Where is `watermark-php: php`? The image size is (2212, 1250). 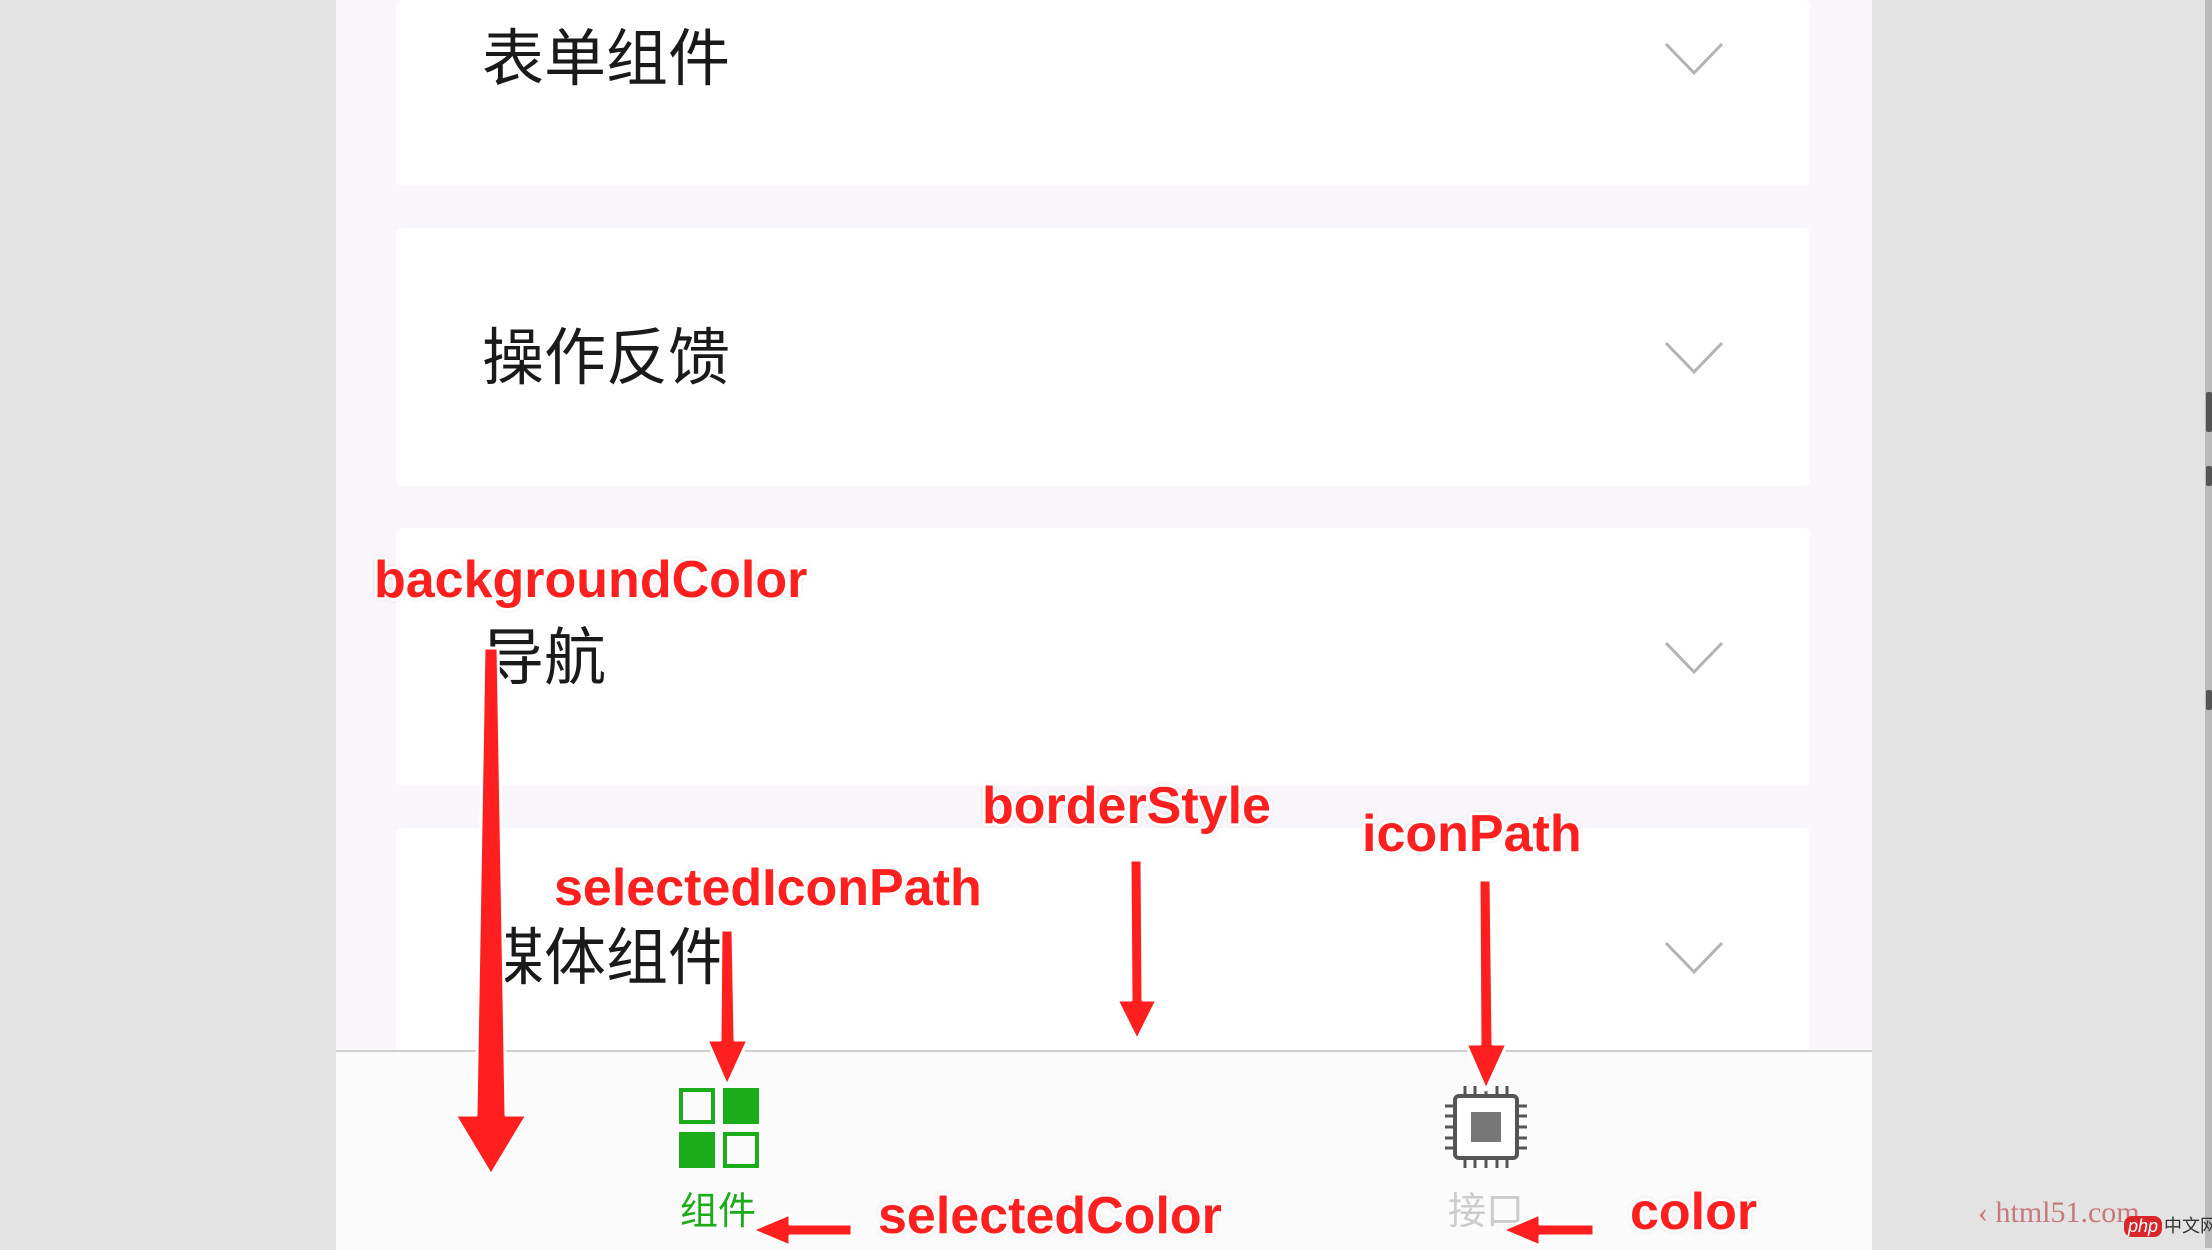 watermark-php: php is located at coordinates (2143, 1226).